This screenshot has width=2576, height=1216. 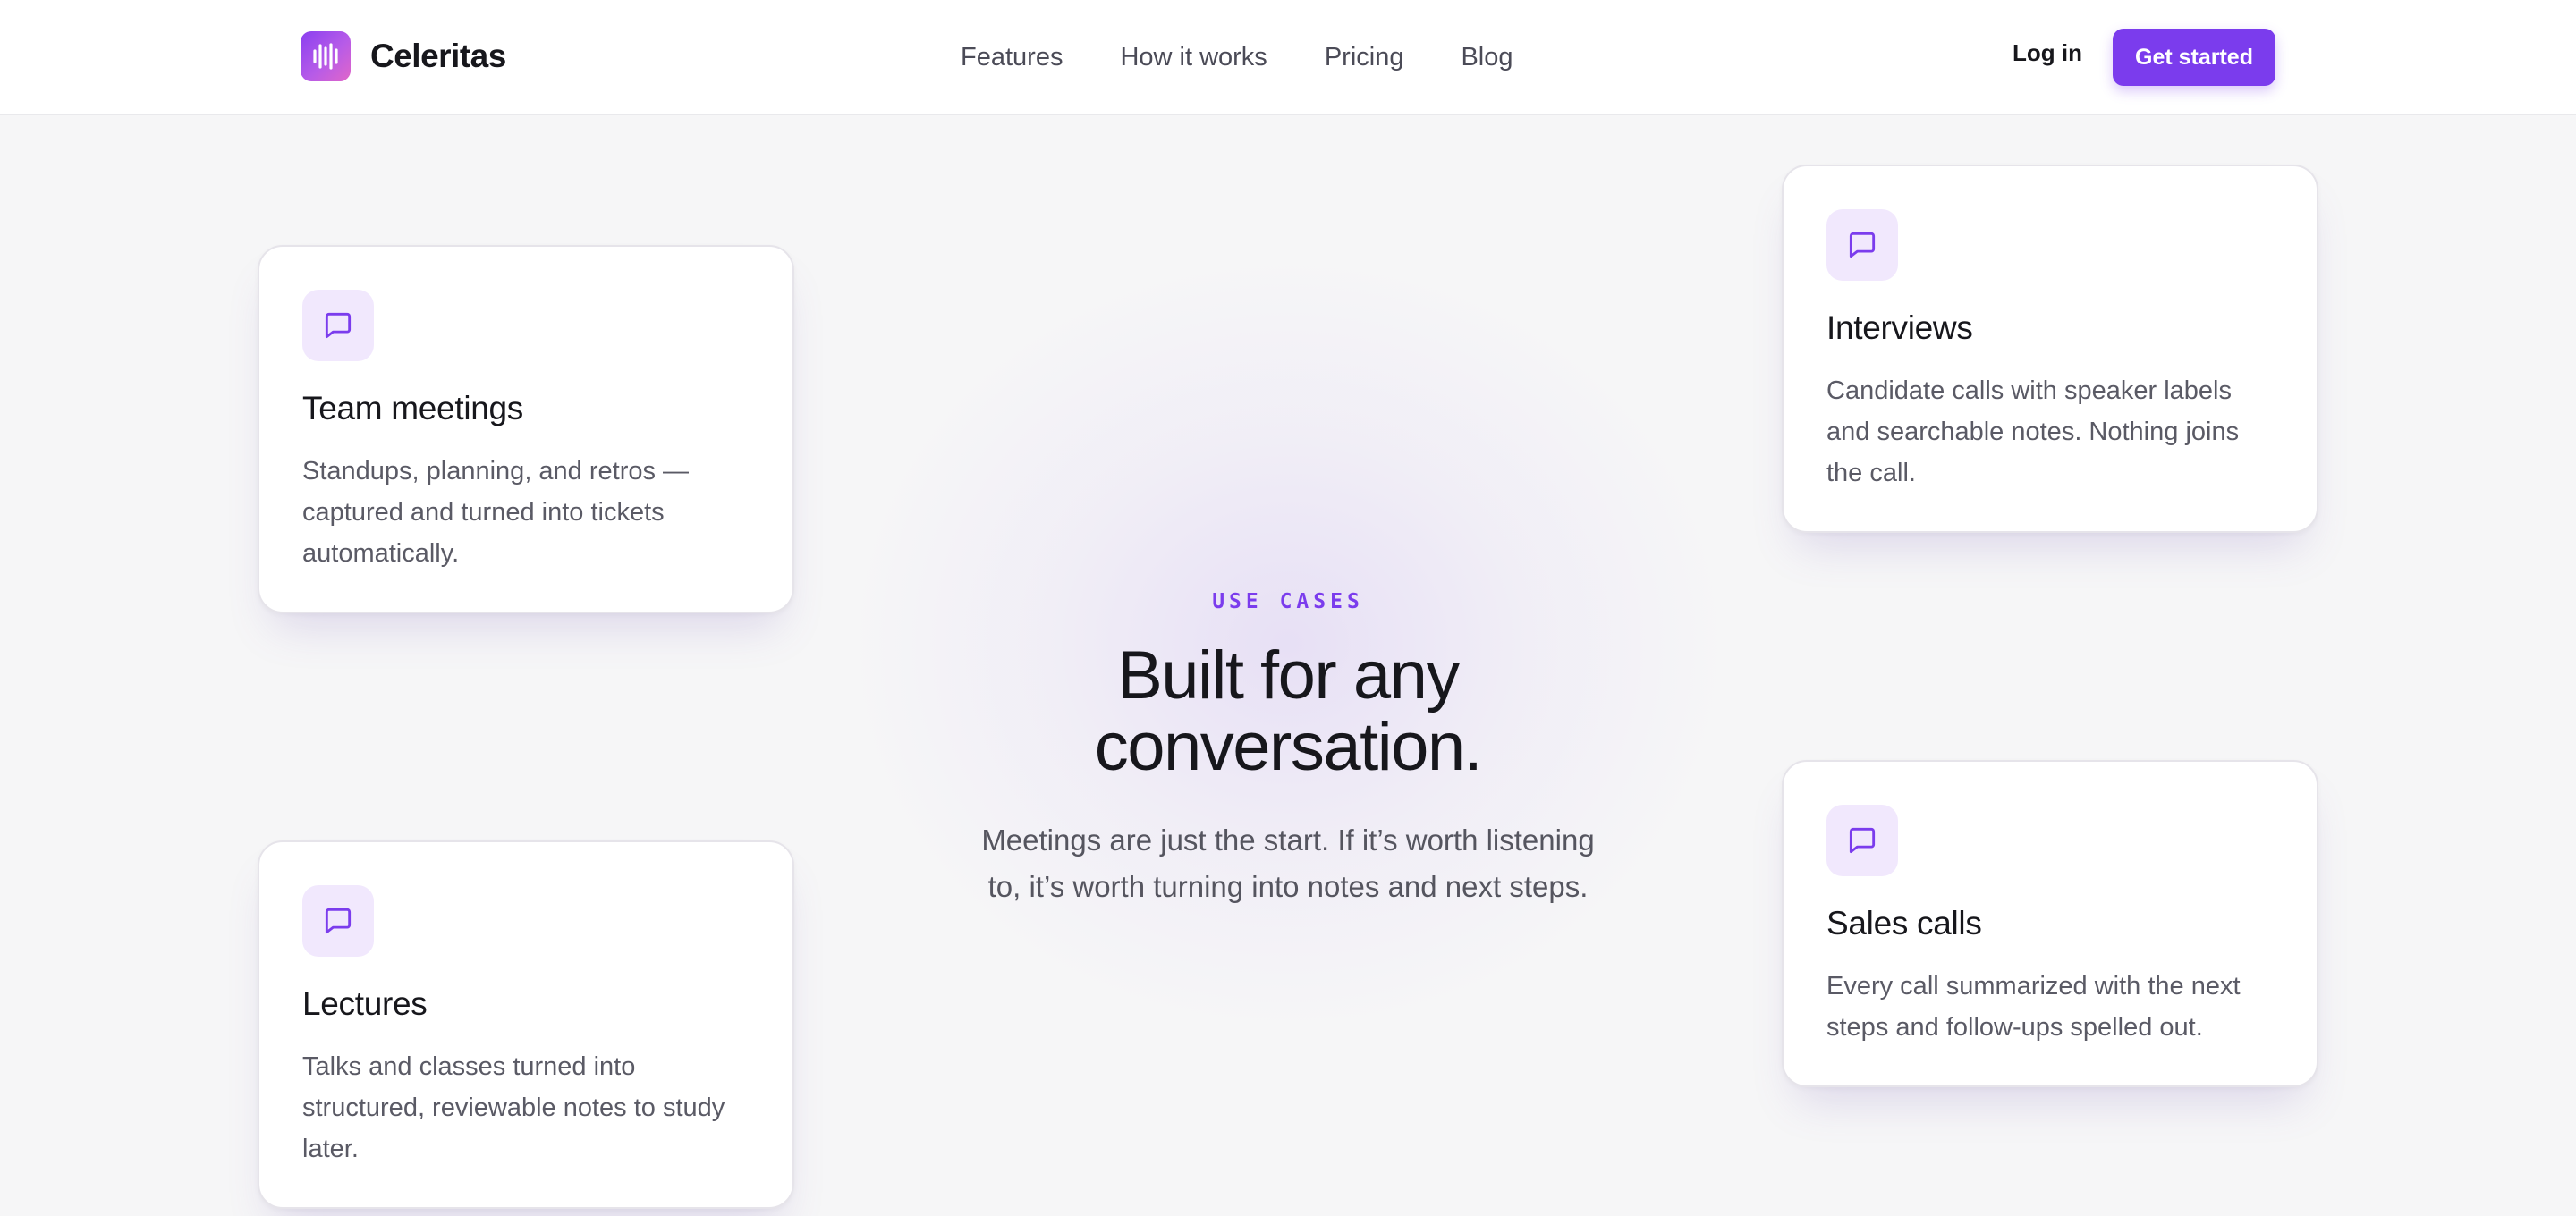 What do you see at coordinates (412, 408) in the screenshot?
I see `card-title: Team meetings` at bounding box center [412, 408].